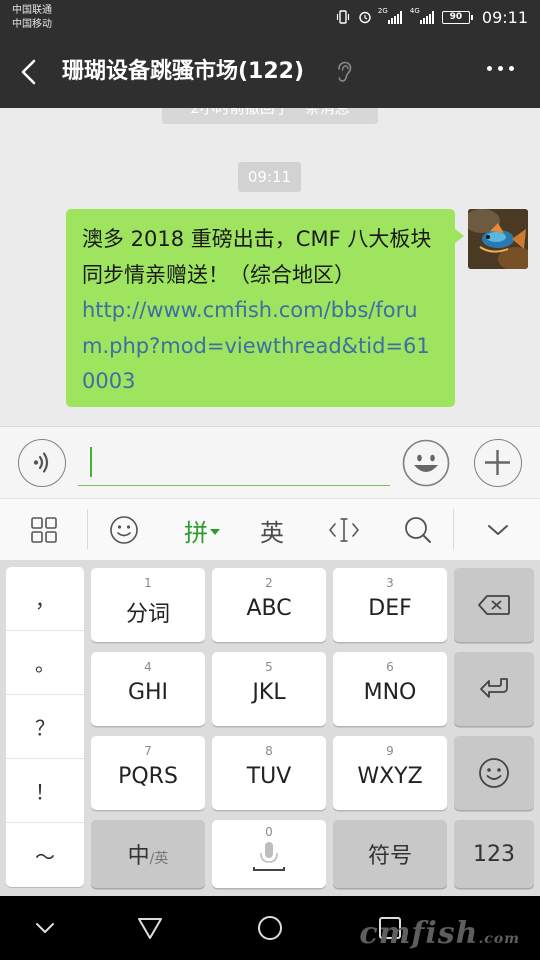 The width and height of the screenshot is (540, 960). I want to click on input-bar, so click(270, 462).